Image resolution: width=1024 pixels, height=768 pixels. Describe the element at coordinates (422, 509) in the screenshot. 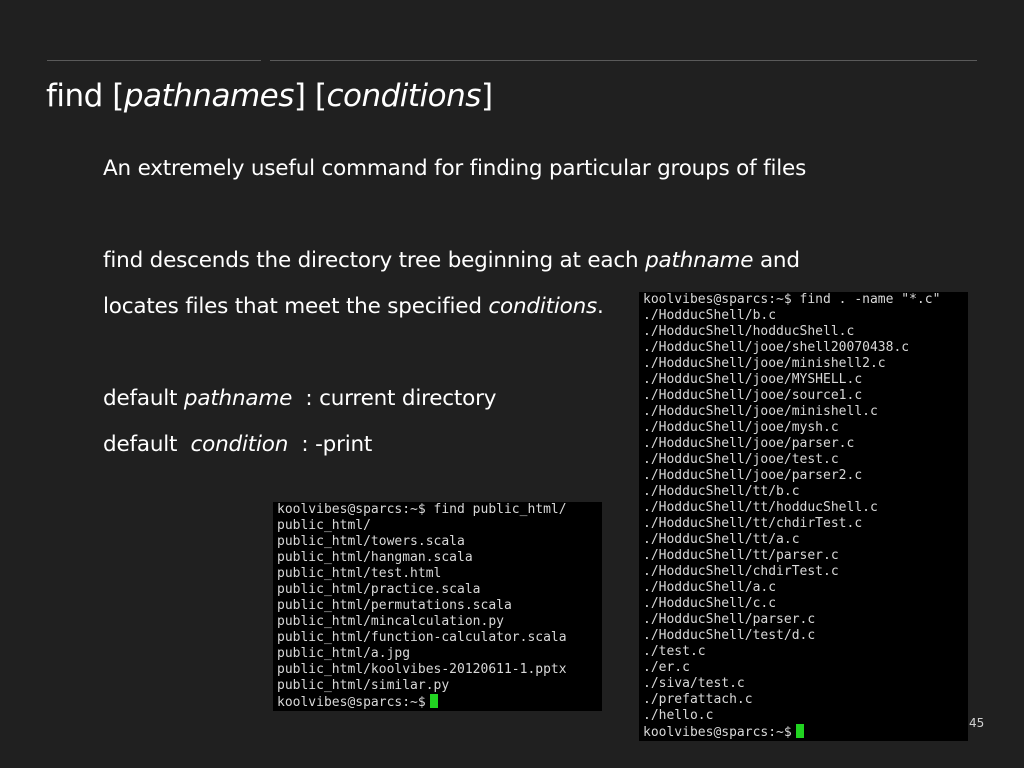

I see `terminal-line: koolvibes@sparcs:~$ find public_html/` at that location.